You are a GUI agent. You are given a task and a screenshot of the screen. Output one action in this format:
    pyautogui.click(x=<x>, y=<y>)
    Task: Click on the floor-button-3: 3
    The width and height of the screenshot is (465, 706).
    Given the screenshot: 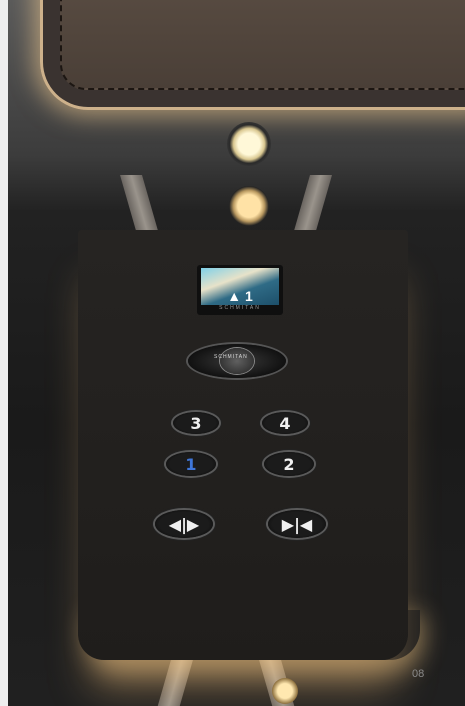 What is the action you would take?
    pyautogui.click(x=196, y=423)
    